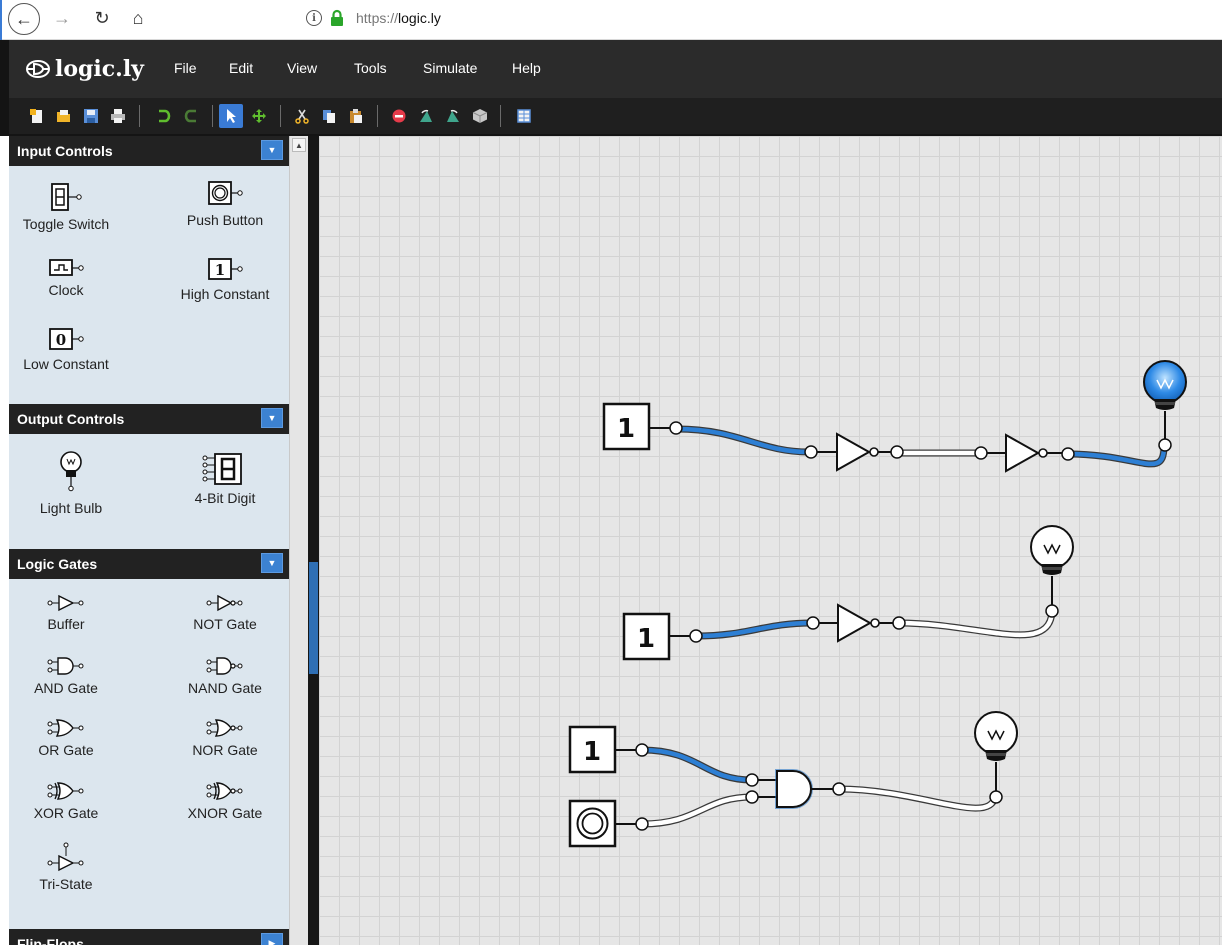 This screenshot has width=1222, height=945. What do you see at coordinates (57, 564) in the screenshot?
I see `section-title: Logic Gates` at bounding box center [57, 564].